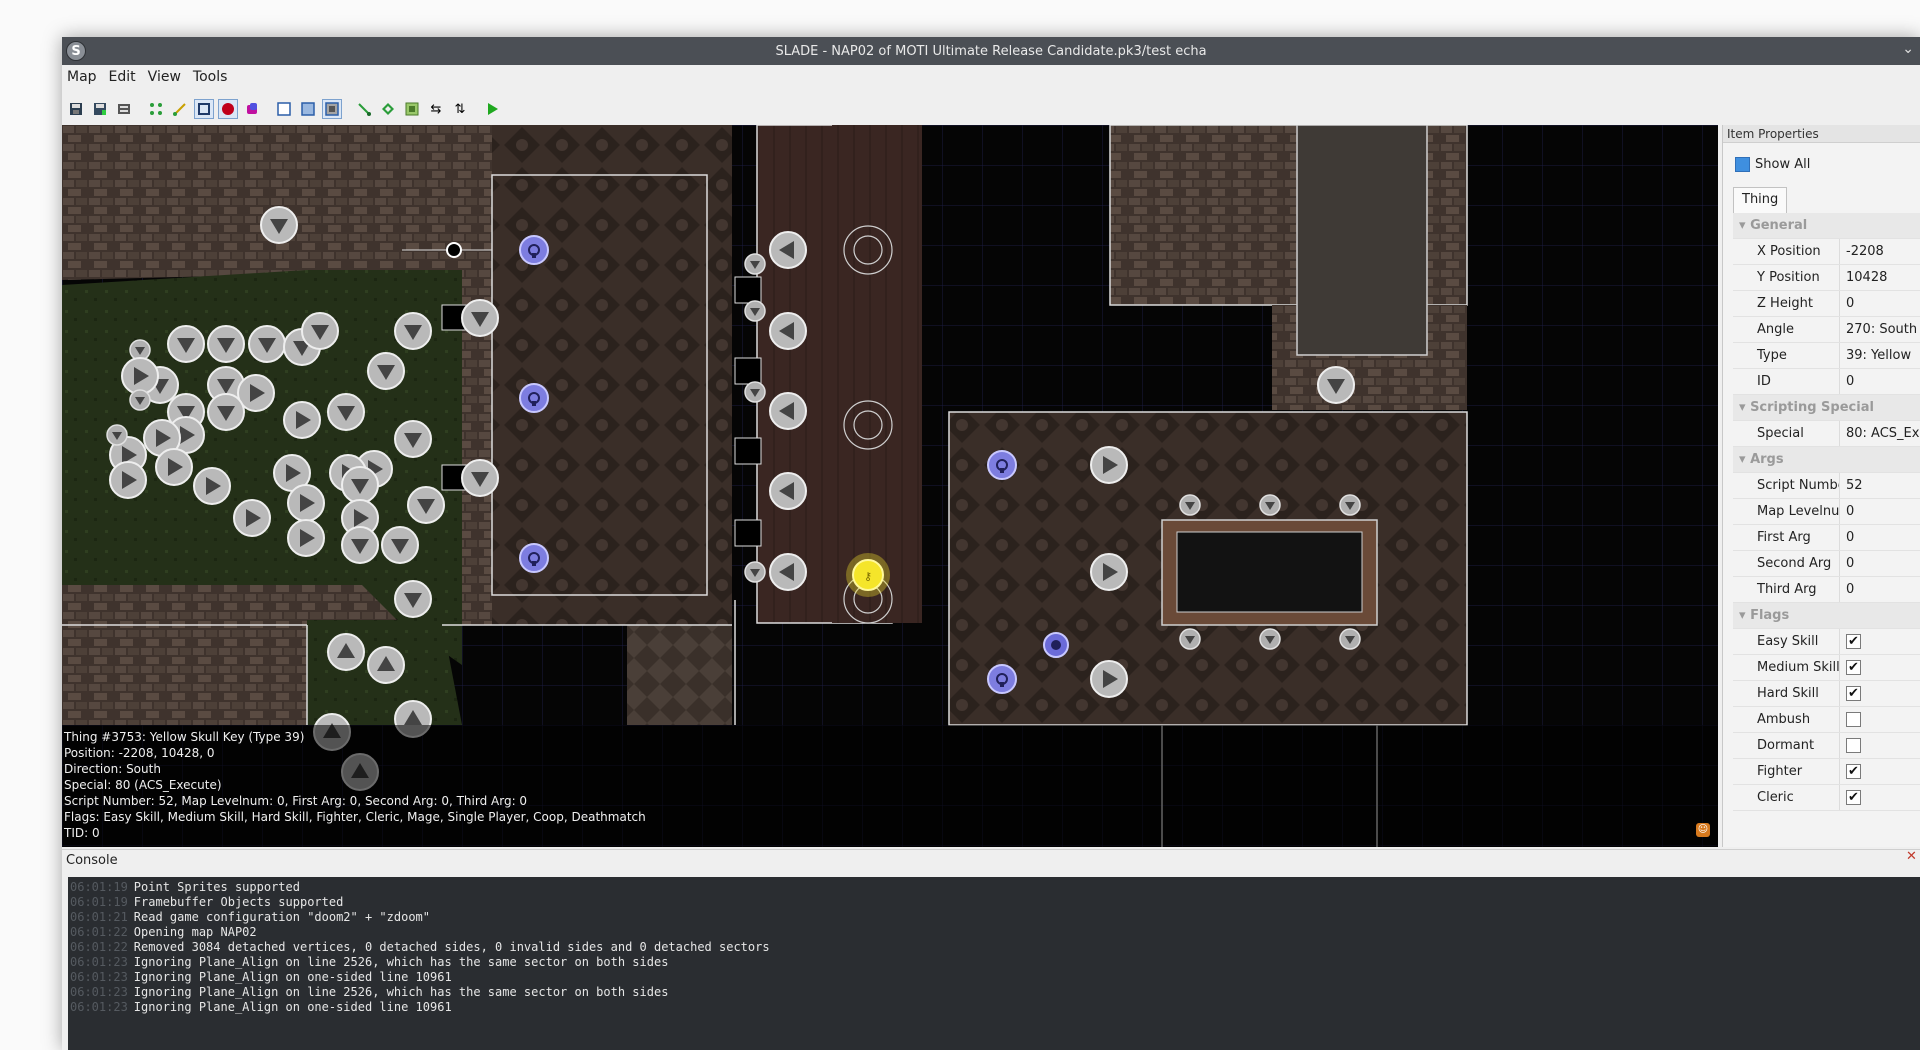  What do you see at coordinates (991, 860) in the screenshot?
I see `console-title: Console` at bounding box center [991, 860].